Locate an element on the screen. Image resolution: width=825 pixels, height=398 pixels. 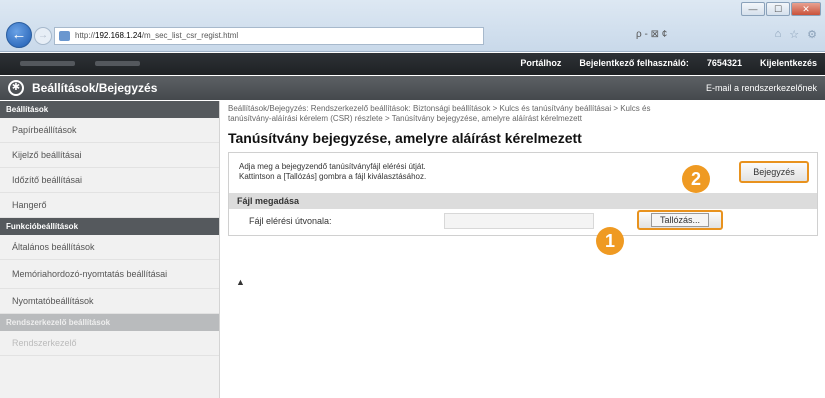
device-name-blurred is located at coordinates (47, 63).